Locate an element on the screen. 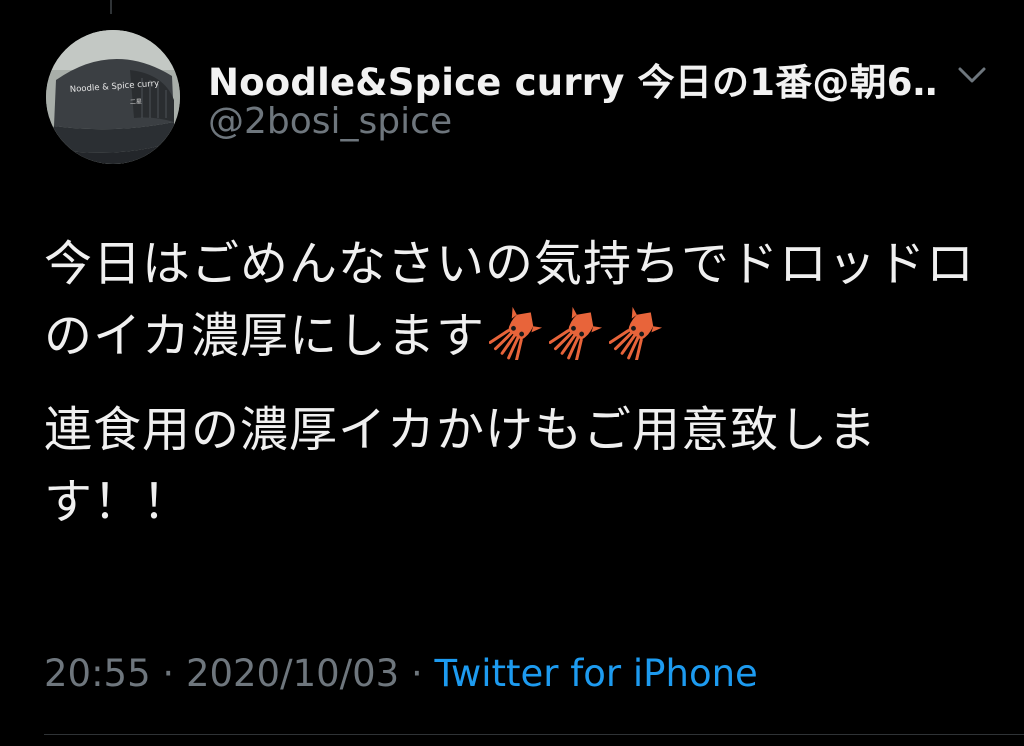 This screenshot has height=746, width=1024. chevron-down-icon is located at coordinates (972, 75).